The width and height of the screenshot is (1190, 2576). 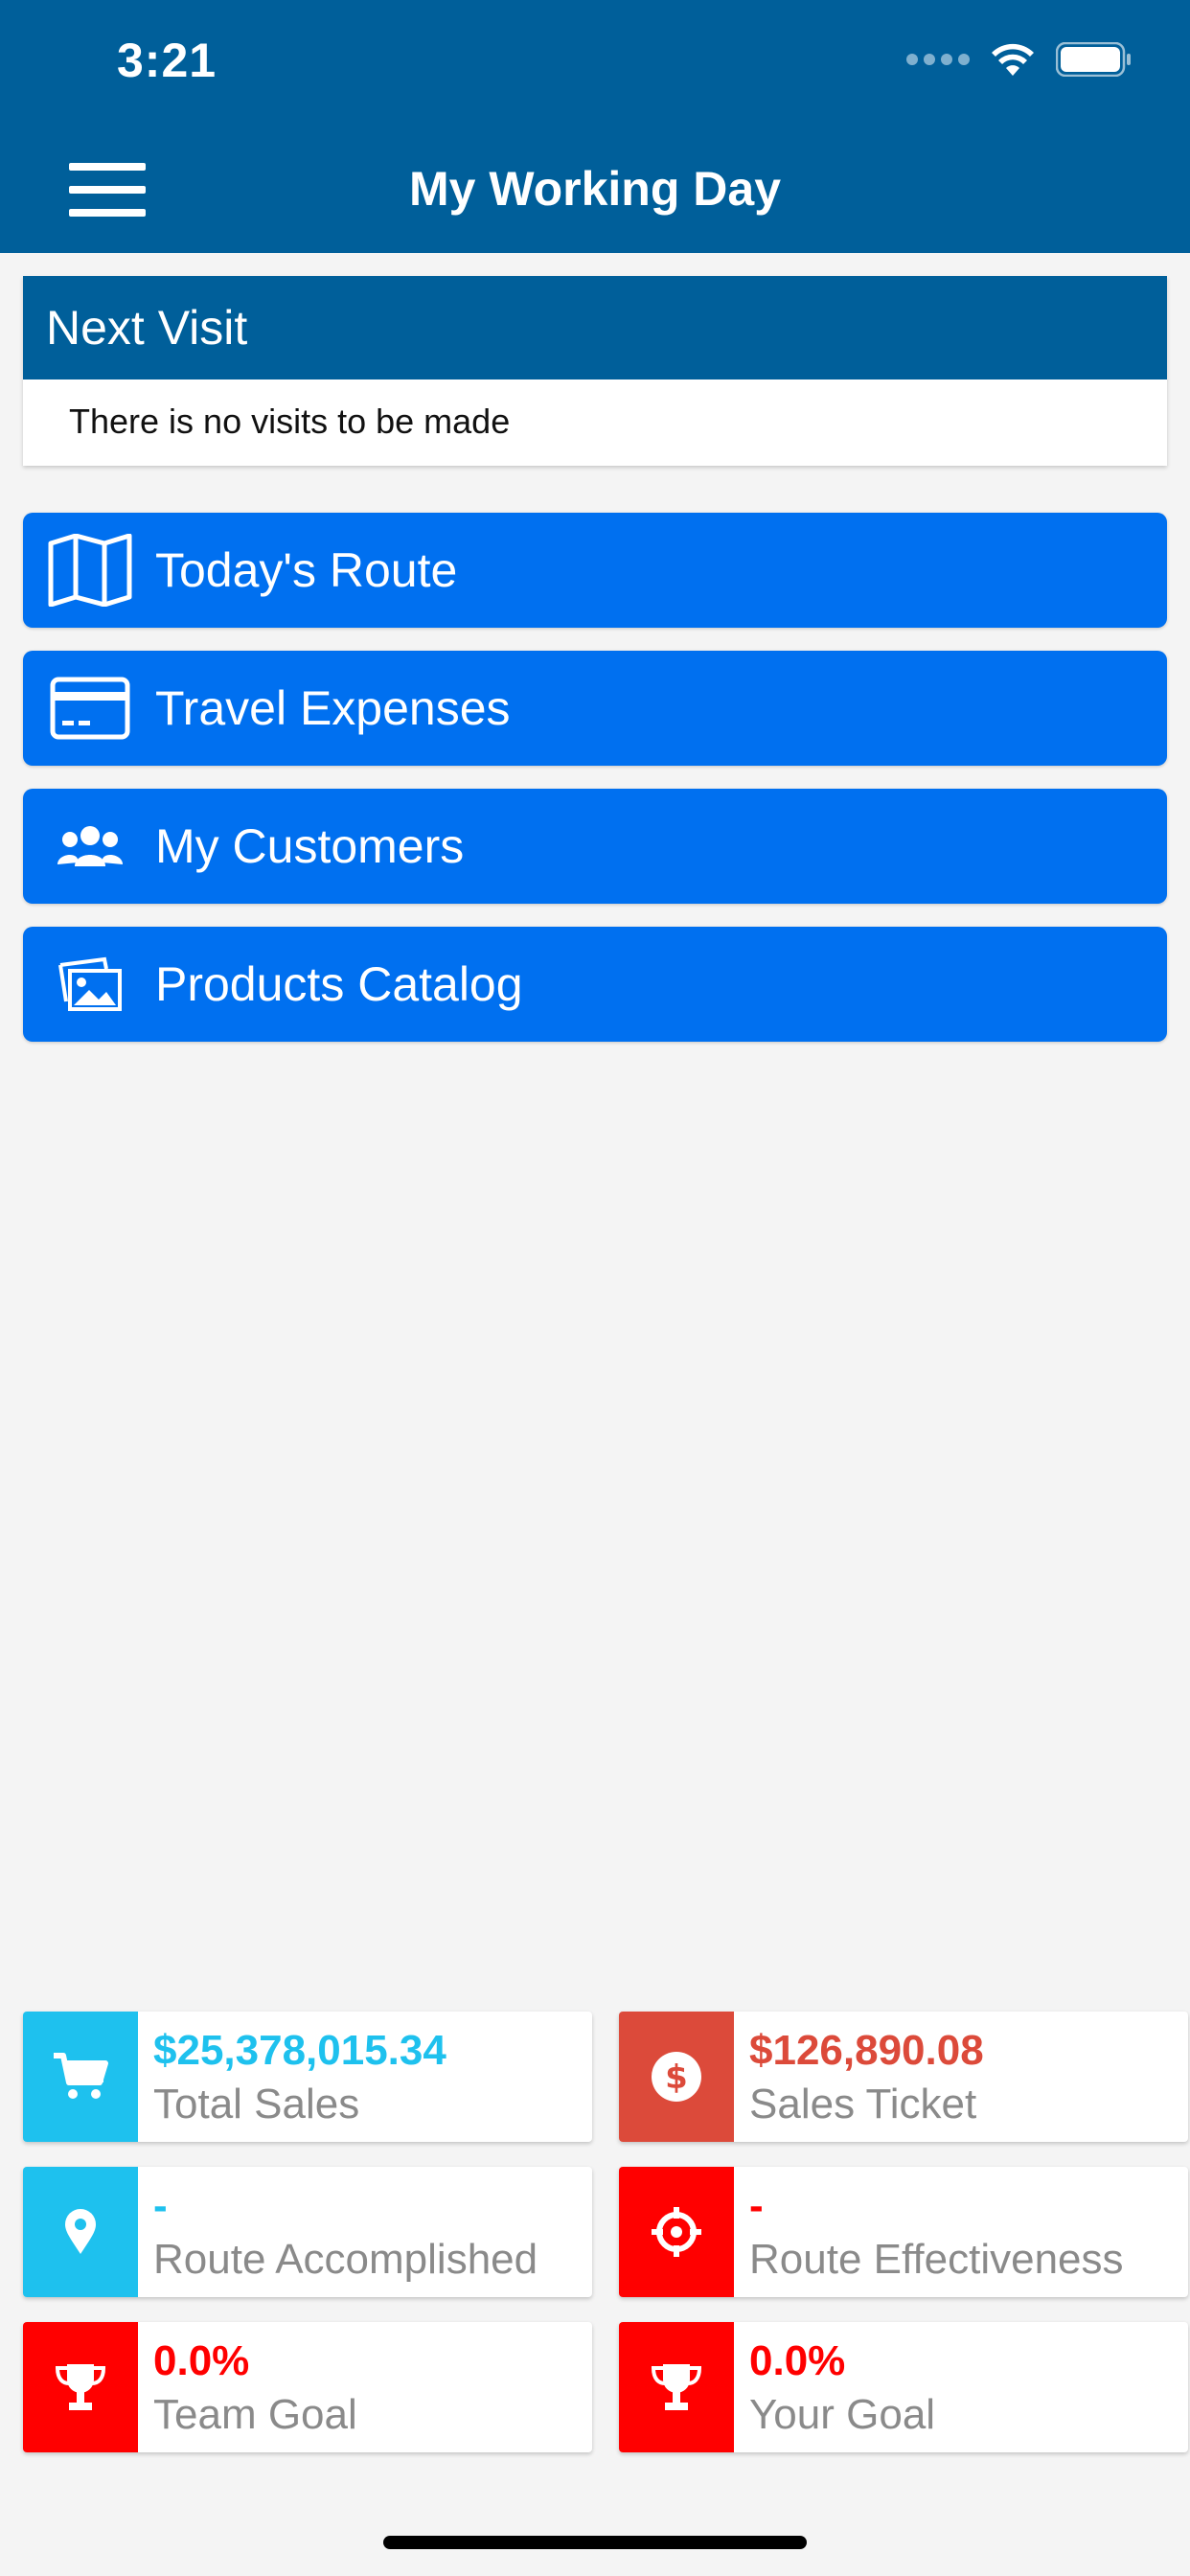 I want to click on route-effectiveness-label: Route Effectiveness, so click(x=936, y=2259).